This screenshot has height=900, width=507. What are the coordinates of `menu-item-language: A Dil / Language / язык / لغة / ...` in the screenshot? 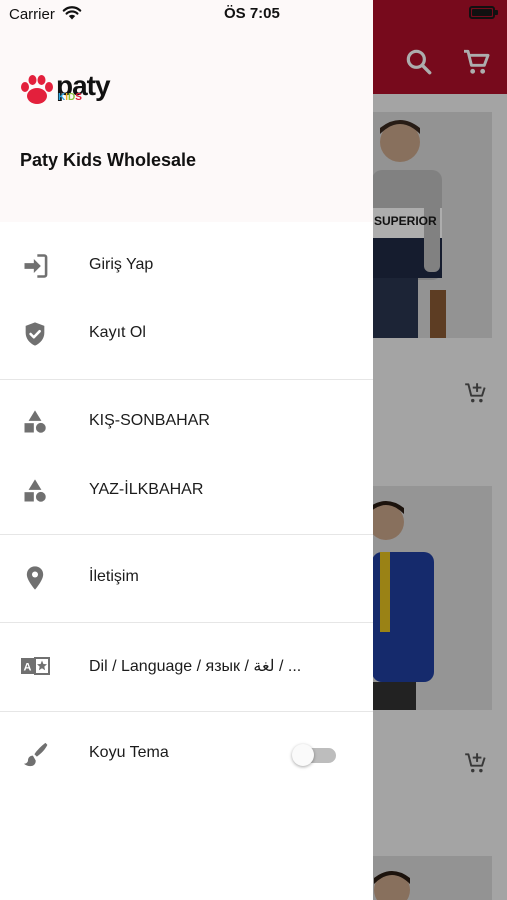 It's located at (186, 666).